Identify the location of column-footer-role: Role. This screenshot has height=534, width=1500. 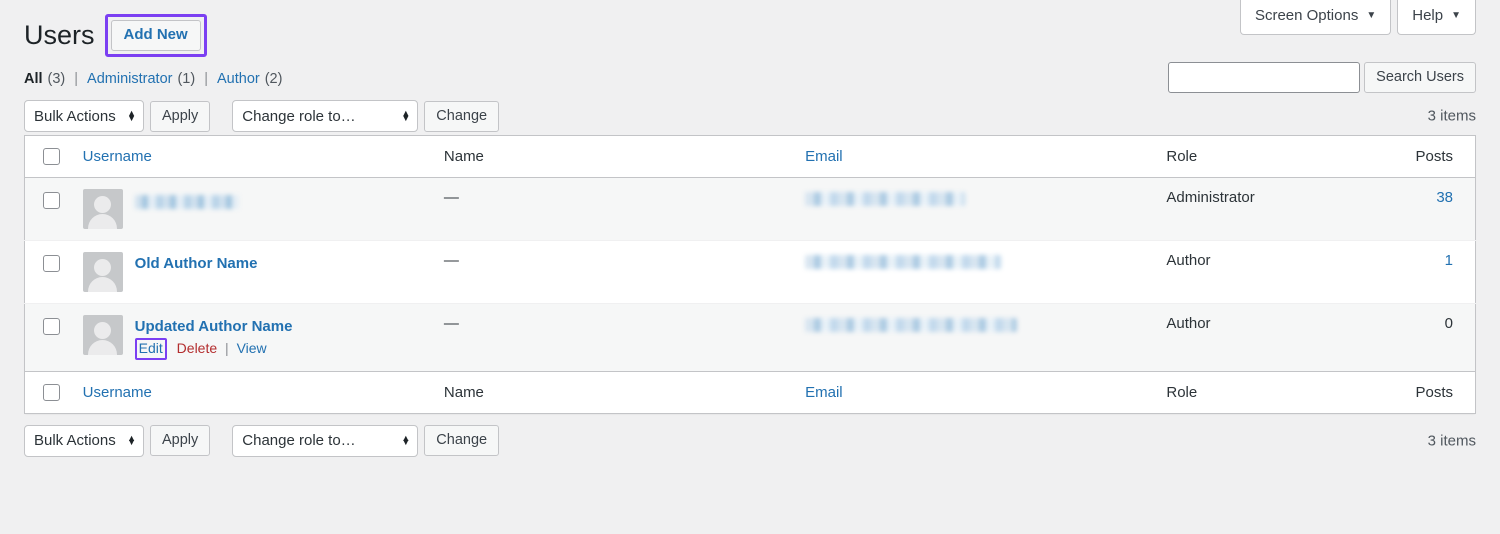
(1268, 391).